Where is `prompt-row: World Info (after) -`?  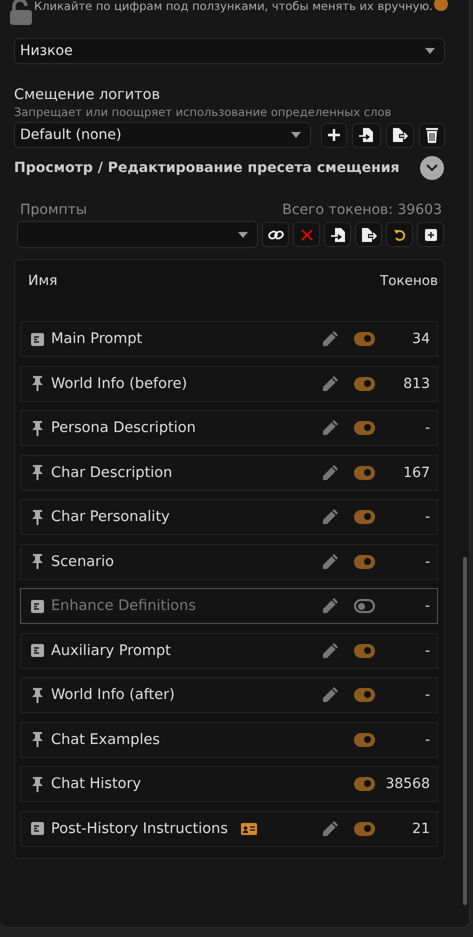 prompt-row: World Info (after) - is located at coordinates (229, 695).